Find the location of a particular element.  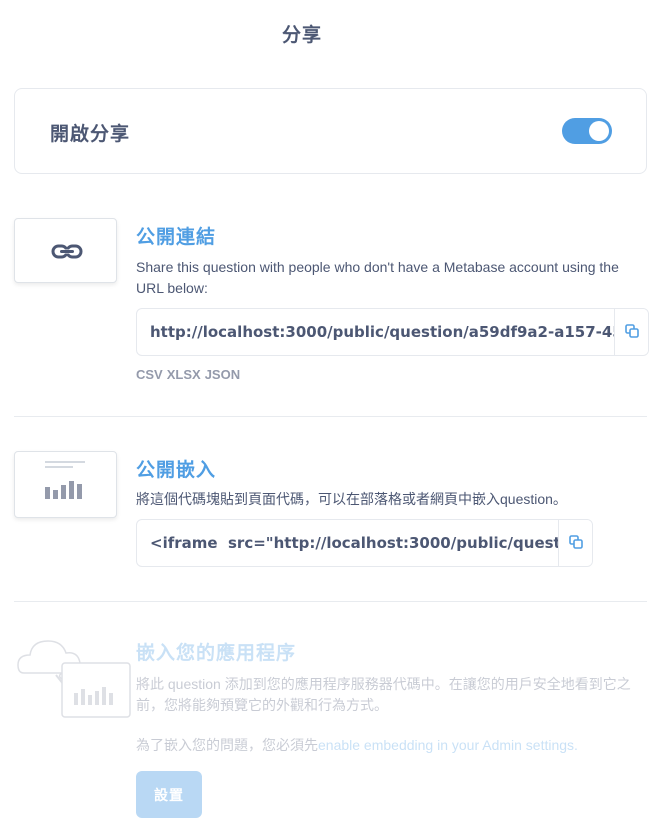

sharing-toggle-label: 開啟分享 is located at coordinates (90, 134).